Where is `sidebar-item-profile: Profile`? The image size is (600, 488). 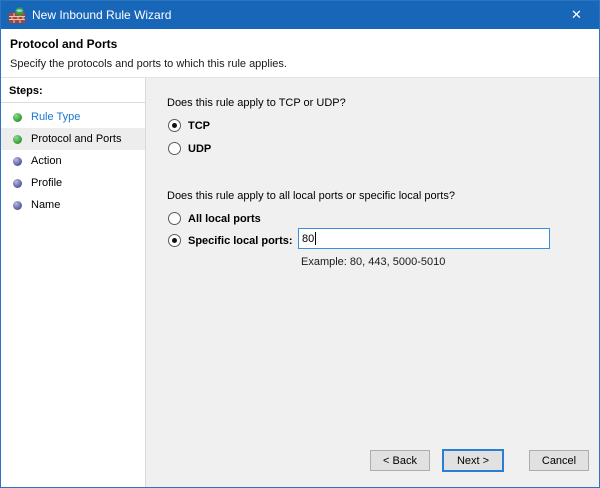 sidebar-item-profile: Profile is located at coordinates (73, 183).